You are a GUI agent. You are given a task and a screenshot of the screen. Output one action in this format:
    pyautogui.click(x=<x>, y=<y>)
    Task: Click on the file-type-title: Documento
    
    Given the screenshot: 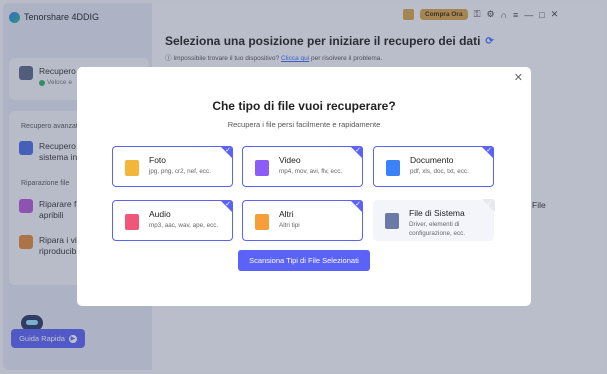 What is the action you would take?
    pyautogui.click(x=432, y=160)
    